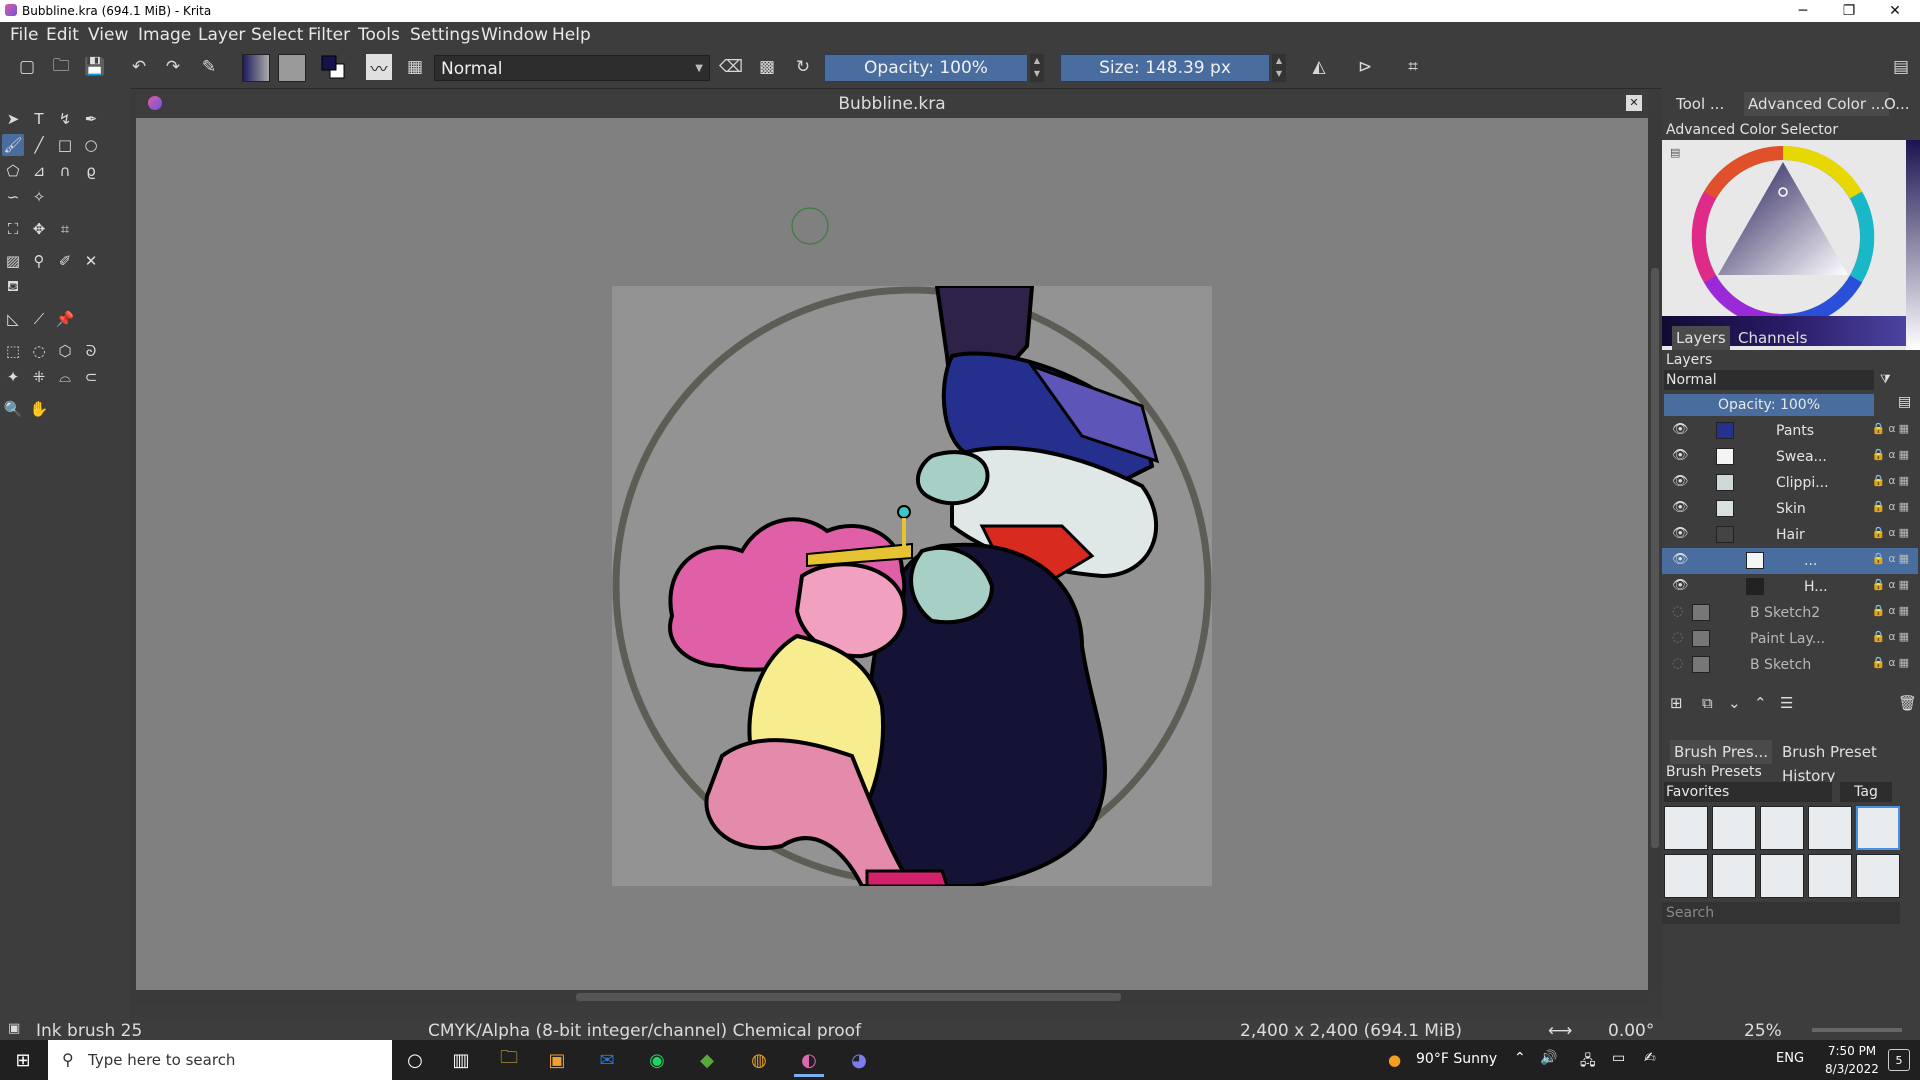 The image size is (1920, 1080). Describe the element at coordinates (1413, 67) in the screenshot. I see `wrap-around-icon: ⌗` at that location.